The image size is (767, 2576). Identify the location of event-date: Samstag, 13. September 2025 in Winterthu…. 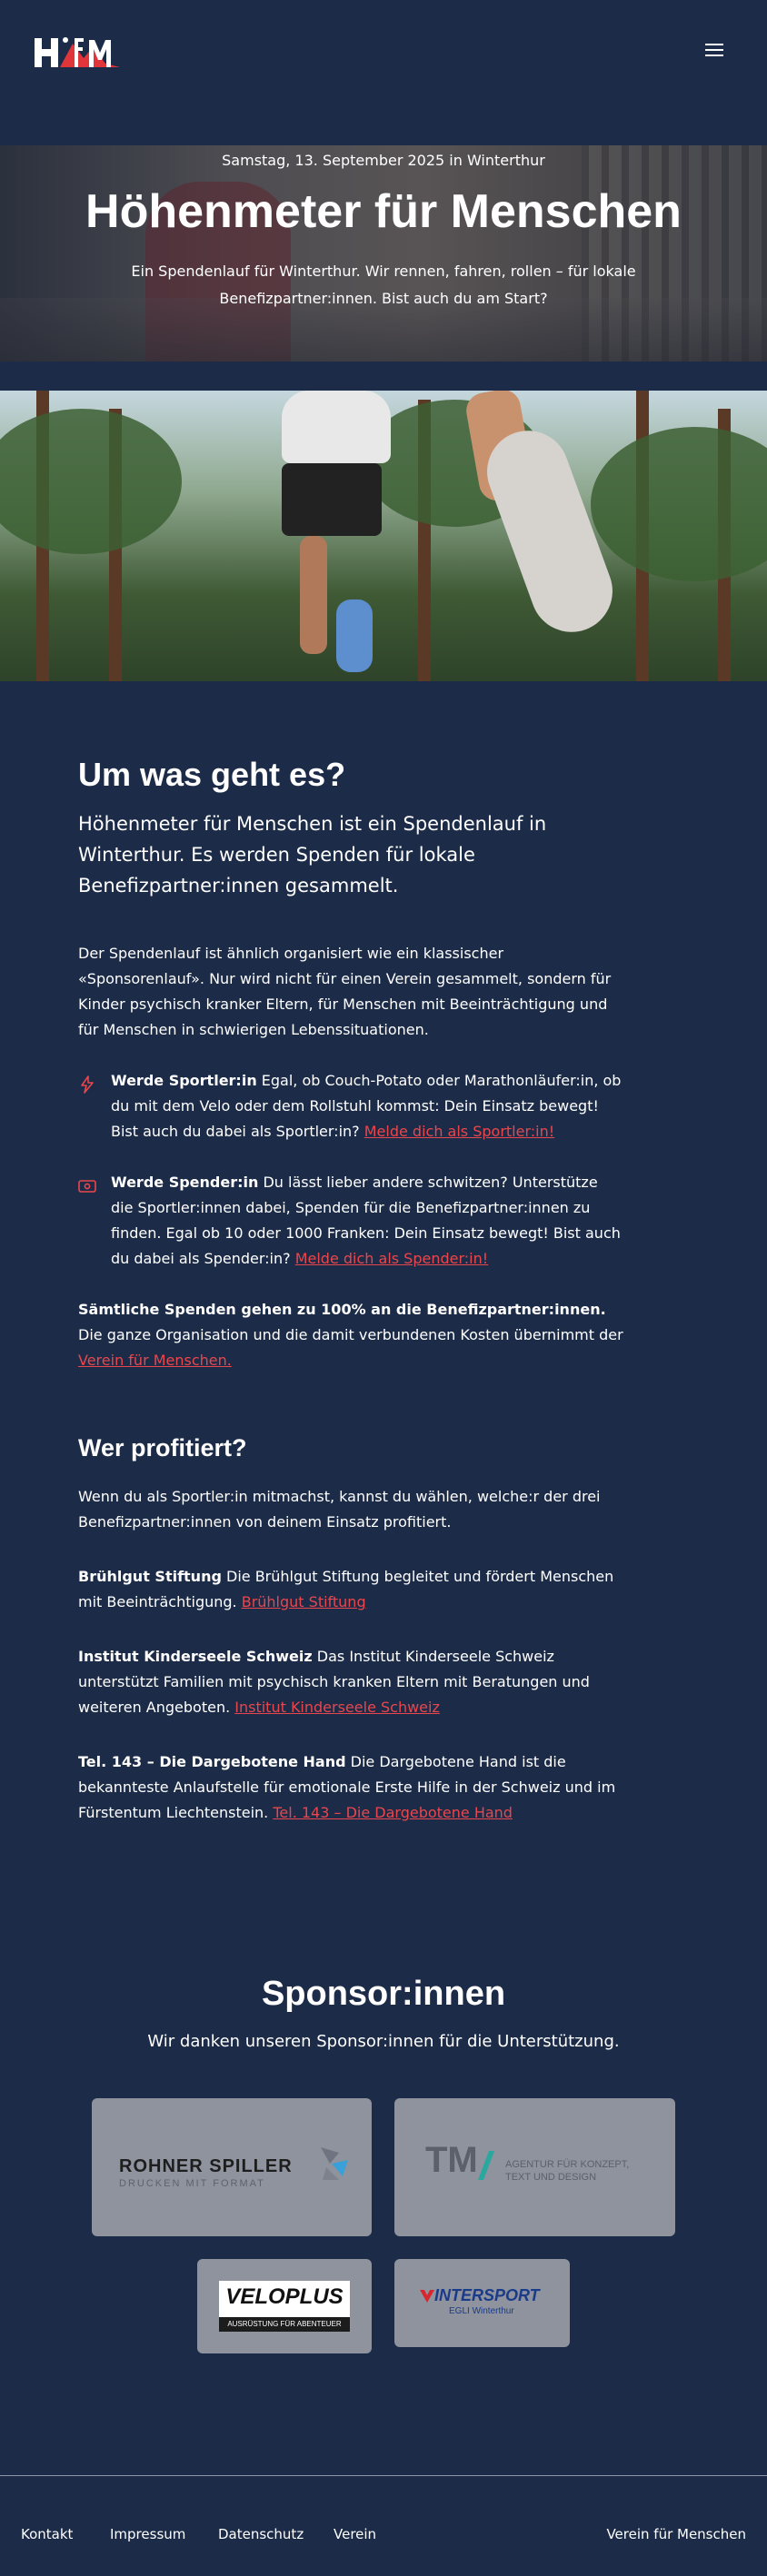
(384, 160).